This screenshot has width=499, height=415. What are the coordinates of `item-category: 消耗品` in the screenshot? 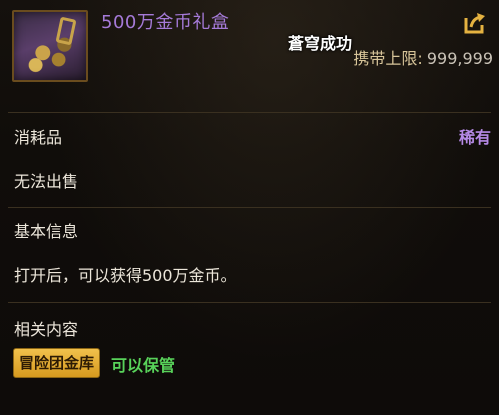 It's located at (38, 137).